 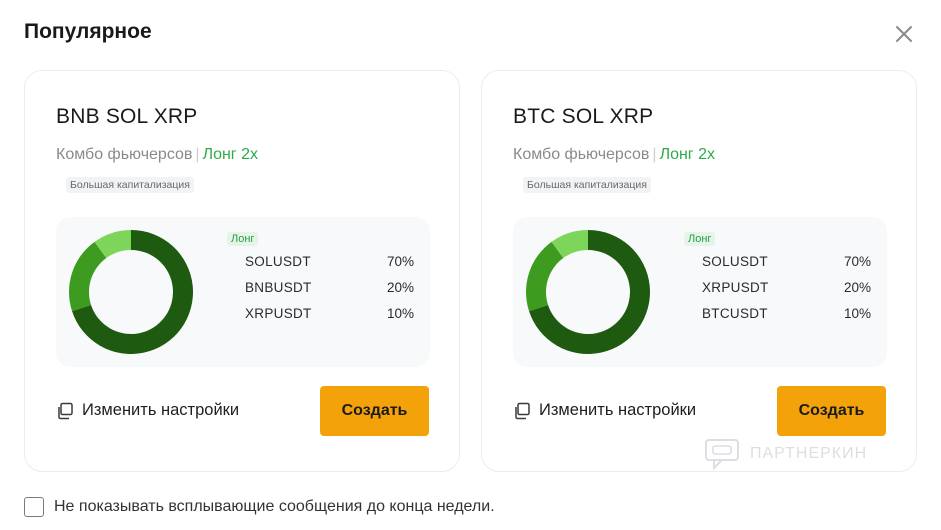 I want to click on donut-slice-xrpusdt, so click(x=545, y=276).